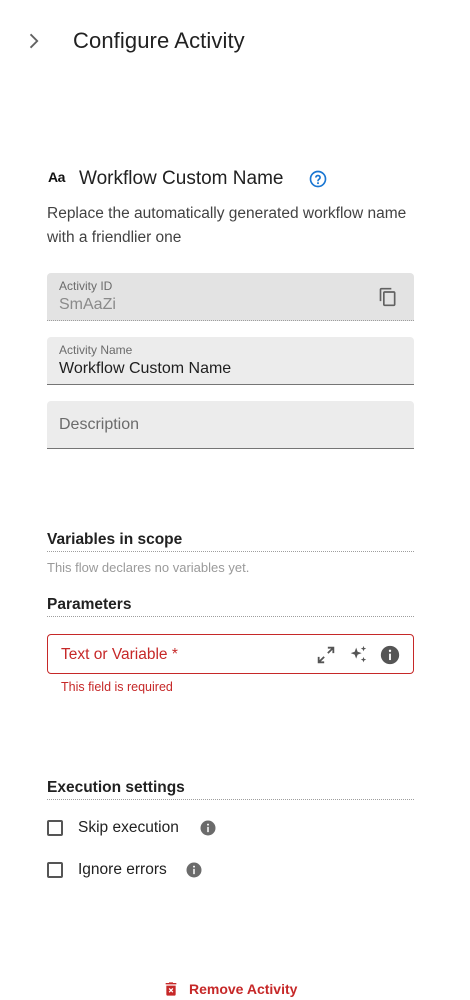  Describe the element at coordinates (181, 178) in the screenshot. I see `section-title: Workflow Custom Name` at that location.